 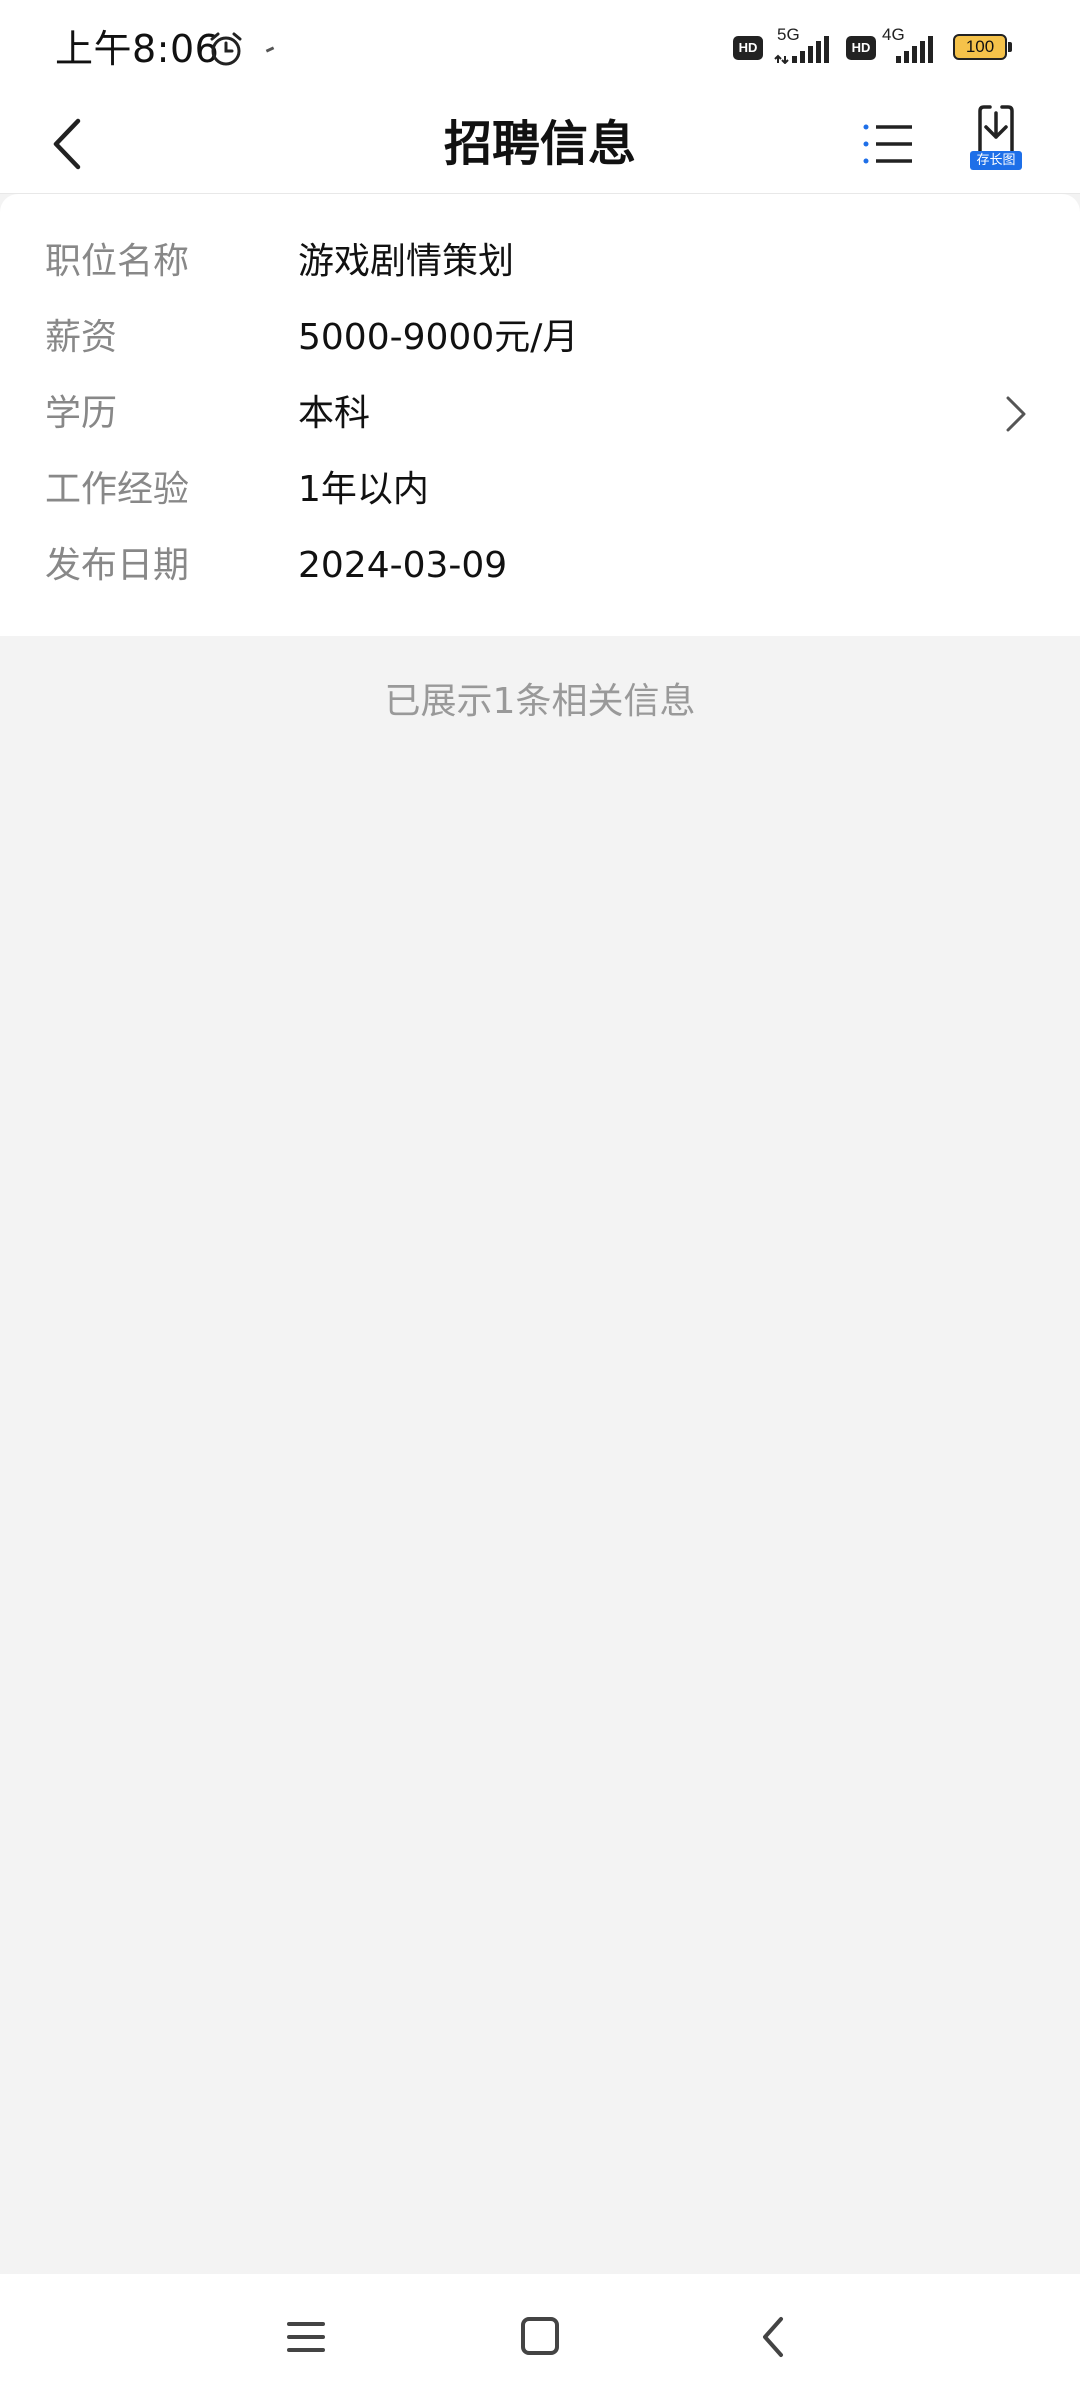 I want to click on menu-icon, so click(x=306, y=2337).